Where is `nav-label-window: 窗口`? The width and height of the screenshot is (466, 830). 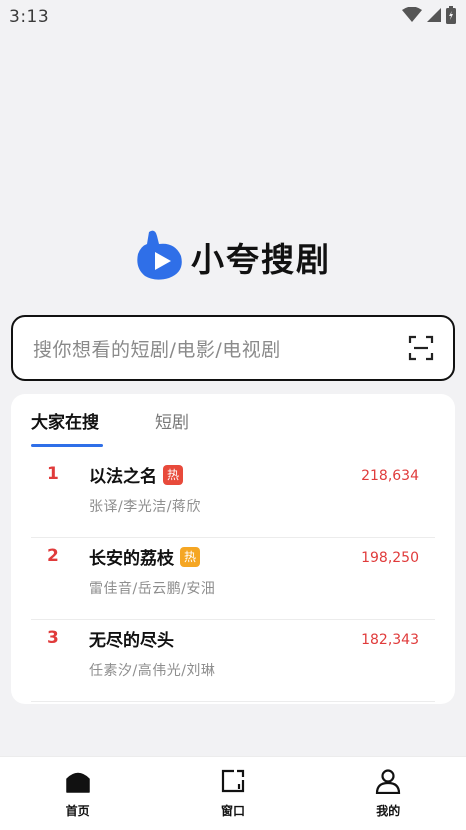 nav-label-window: 窗口 is located at coordinates (232, 811).